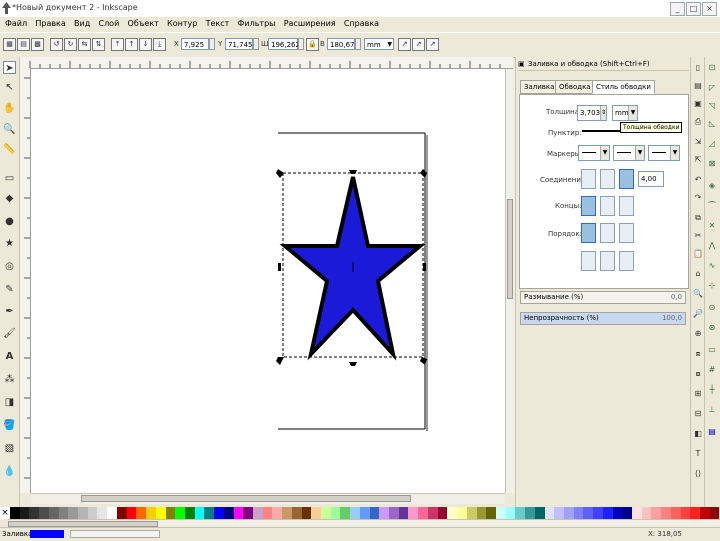 Image resolution: width=720 pixels, height=541 pixels. I want to click on spiral-tool-icon: ◎, so click(9, 266).